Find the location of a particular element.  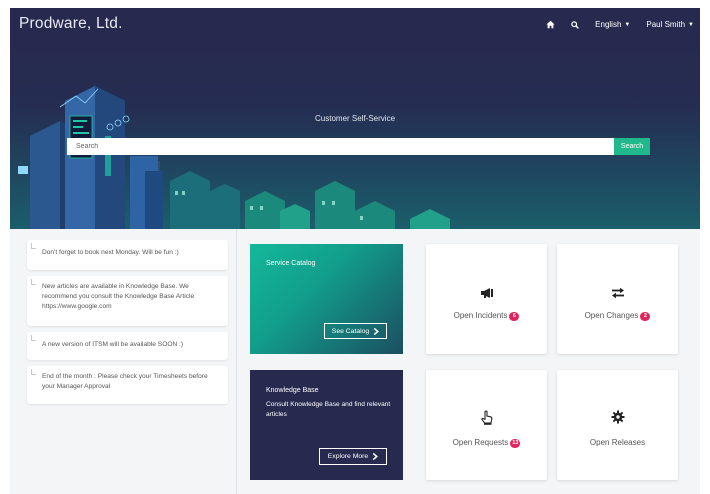

navbar-actions: English ▼ Paul Smith ▼ is located at coordinates (623, 24).